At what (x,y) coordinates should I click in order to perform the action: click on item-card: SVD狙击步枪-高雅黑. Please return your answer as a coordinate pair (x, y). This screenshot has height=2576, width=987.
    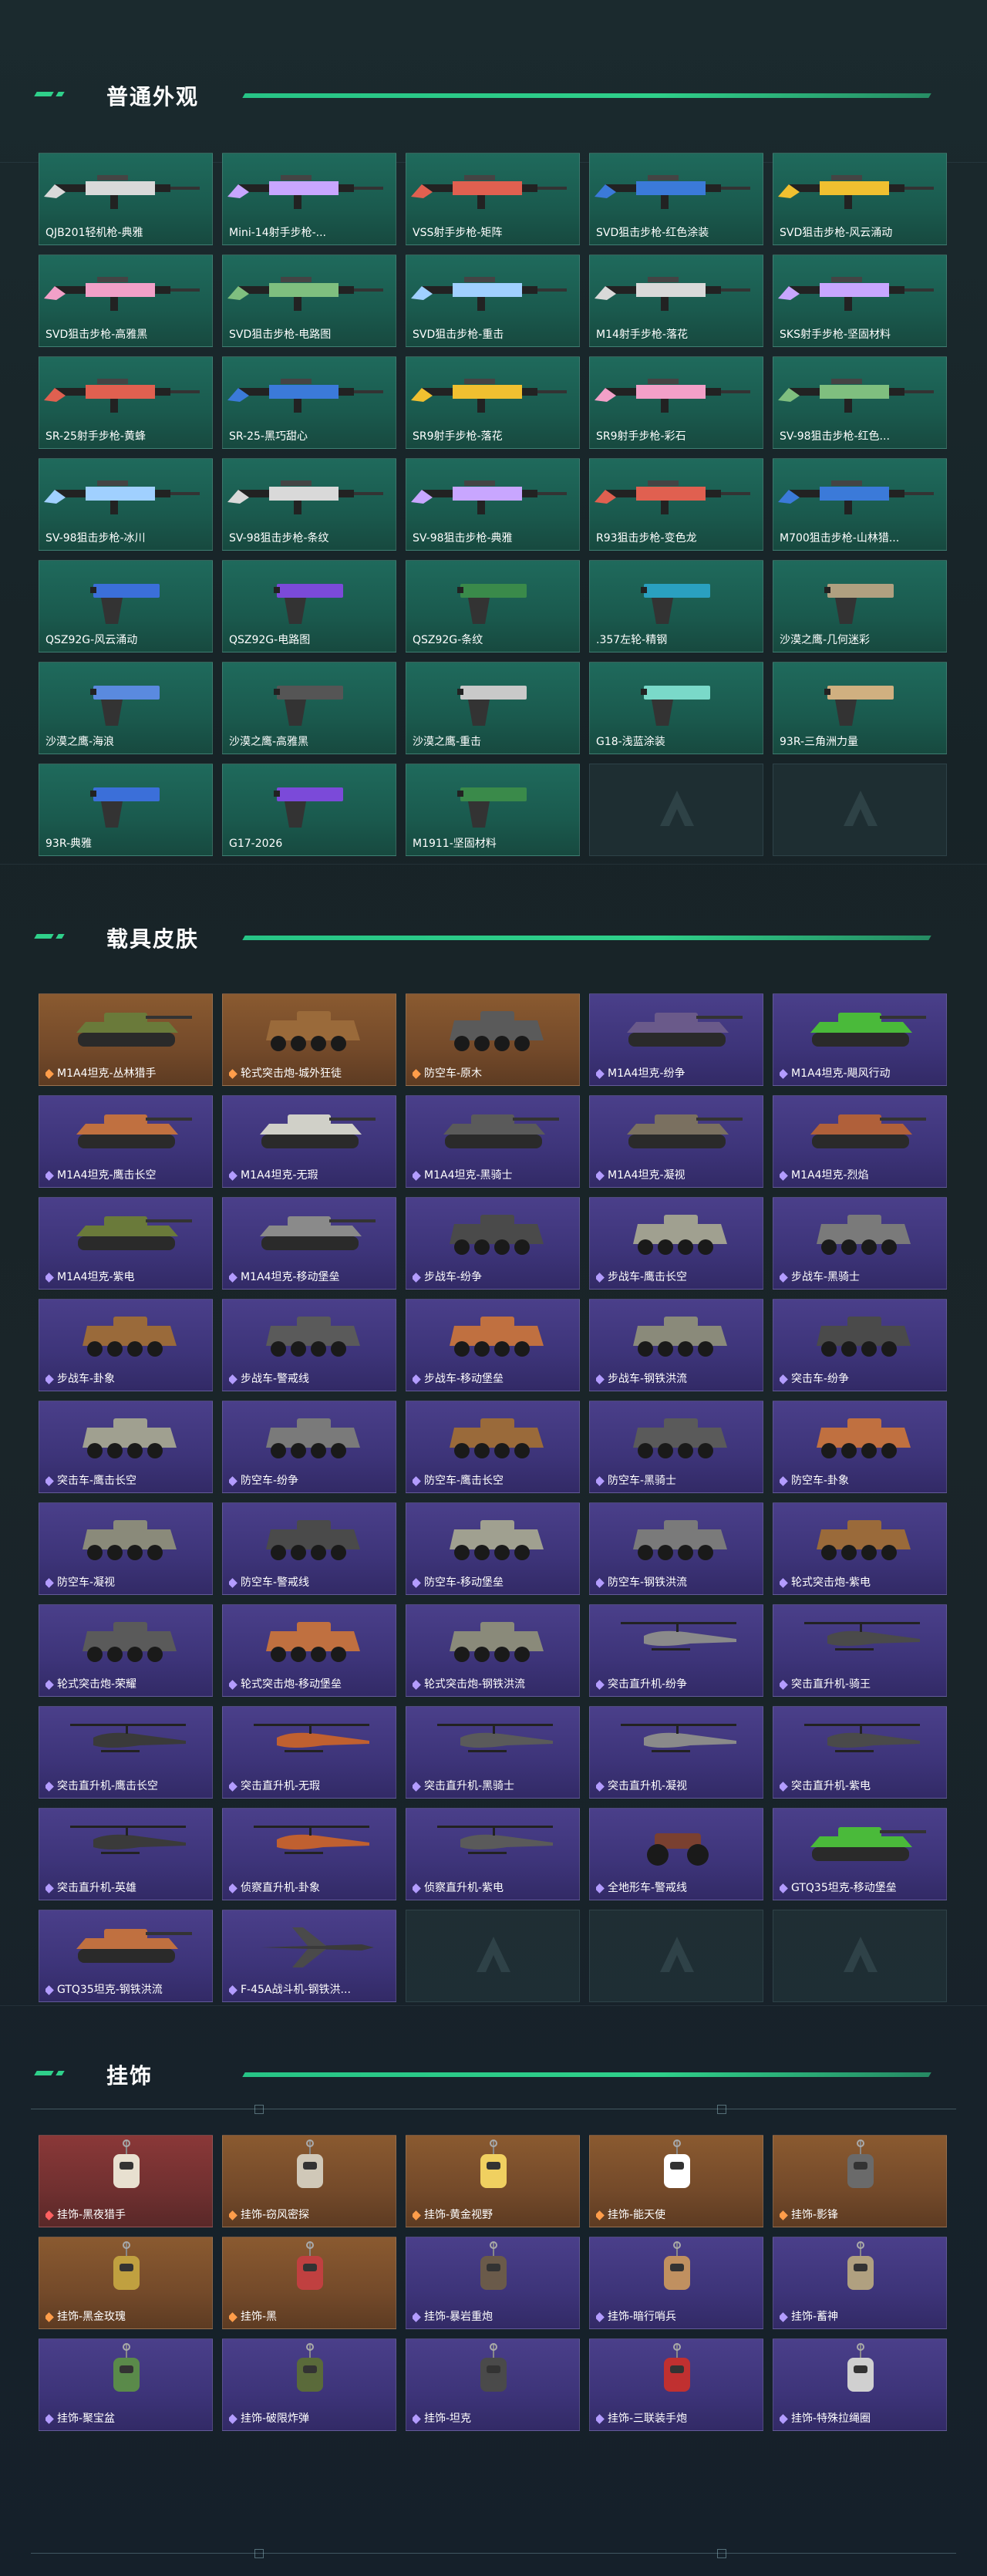
    Looking at the image, I should click on (126, 301).